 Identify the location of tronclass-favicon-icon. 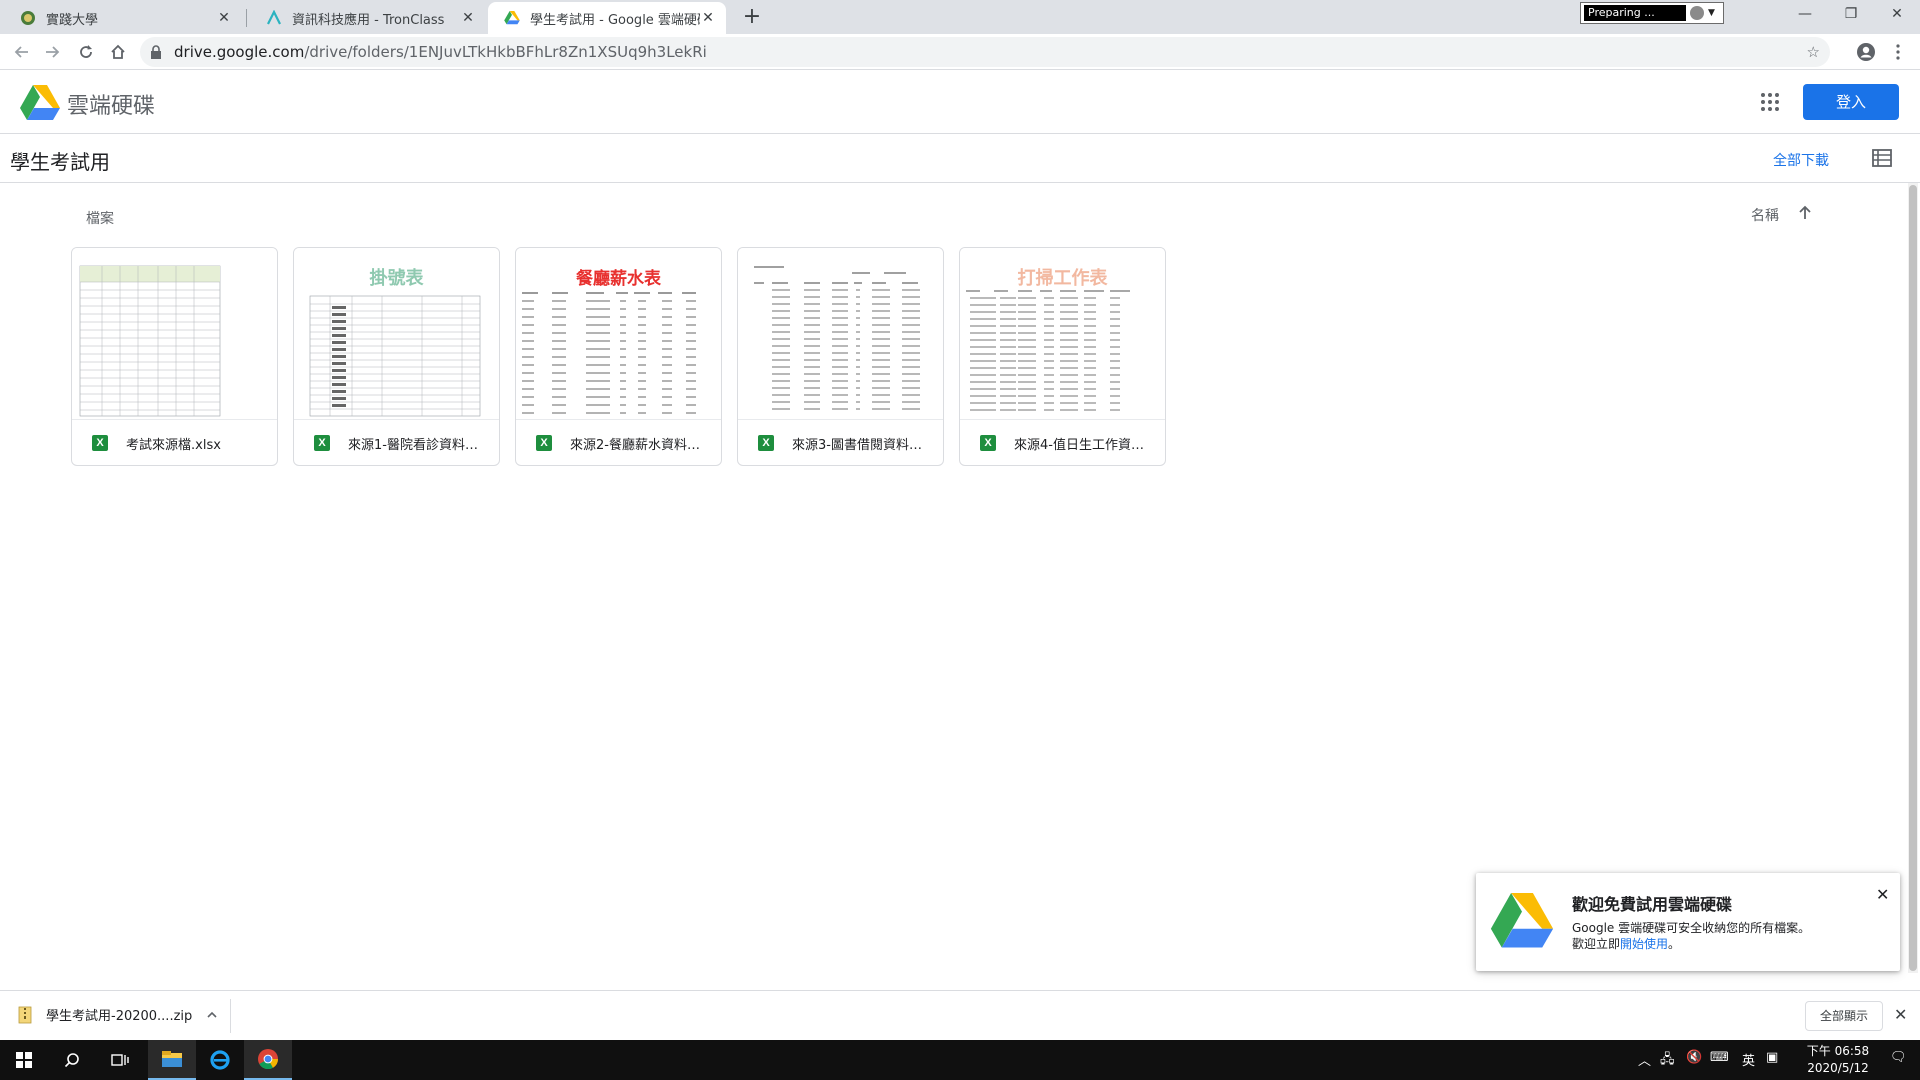
(274, 18).